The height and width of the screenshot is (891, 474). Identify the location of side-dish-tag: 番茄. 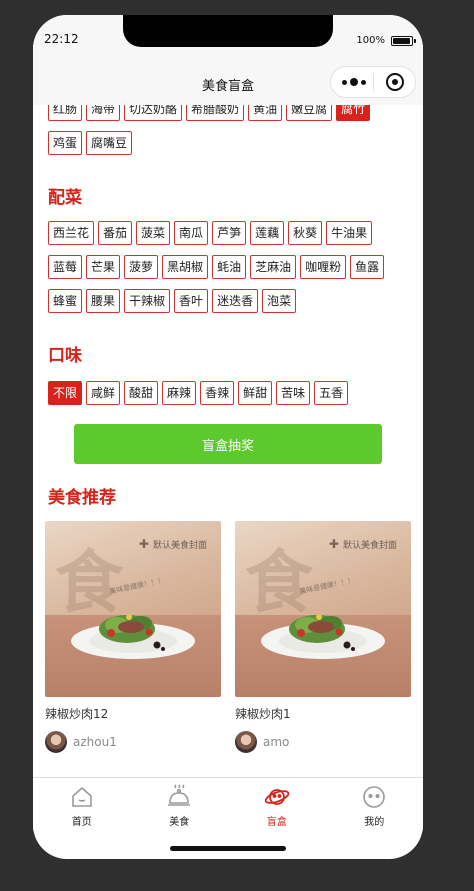
(115, 233).